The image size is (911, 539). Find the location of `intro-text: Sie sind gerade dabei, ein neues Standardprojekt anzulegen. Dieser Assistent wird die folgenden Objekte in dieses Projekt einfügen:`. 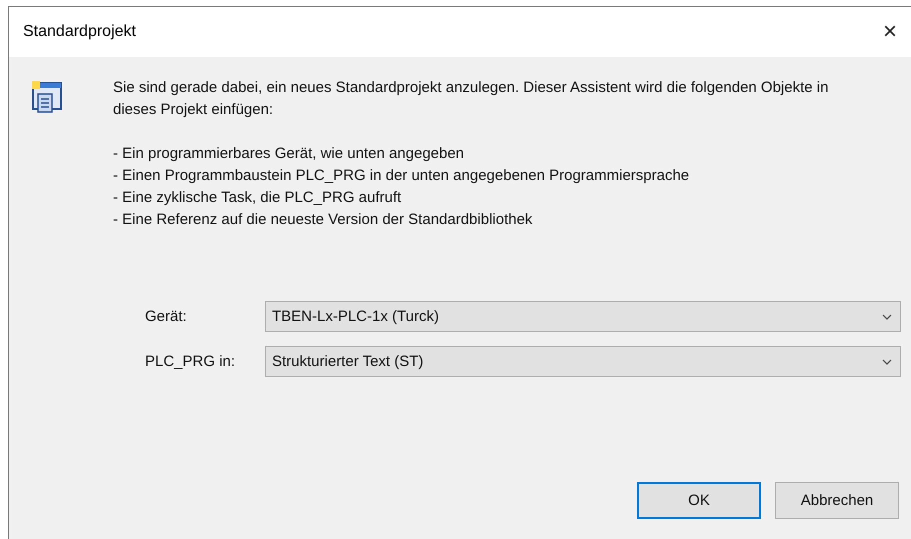

intro-text: Sie sind gerade dabei, ein neues Standardprojekt anzulegen. Dieser Assistent wird die folgenden Objekte in dieses Projekt einfügen: is located at coordinates (471, 99).